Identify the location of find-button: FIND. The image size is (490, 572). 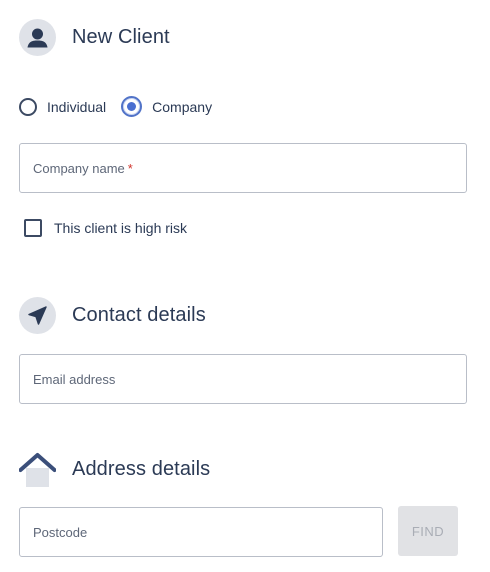
(428, 531).